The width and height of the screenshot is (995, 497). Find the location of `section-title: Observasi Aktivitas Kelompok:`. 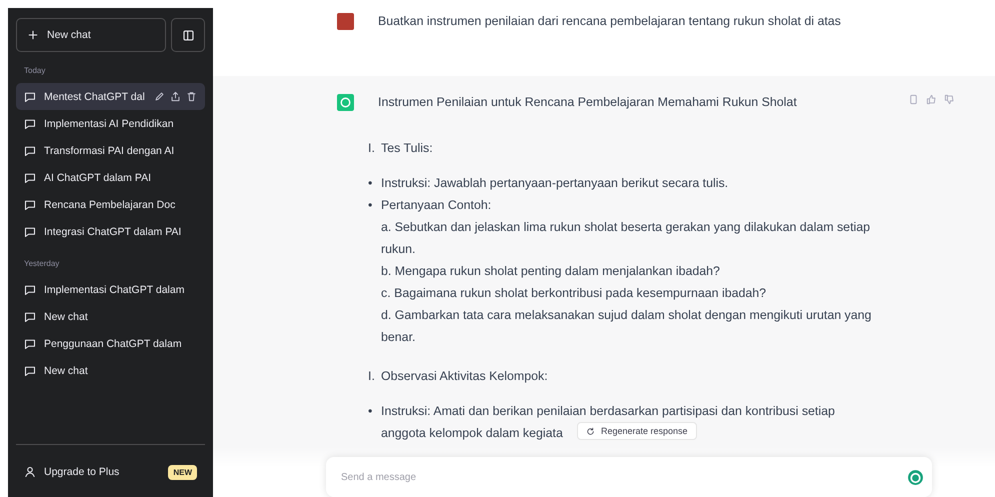

section-title: Observasi Aktivitas Kelompok: is located at coordinates (464, 376).